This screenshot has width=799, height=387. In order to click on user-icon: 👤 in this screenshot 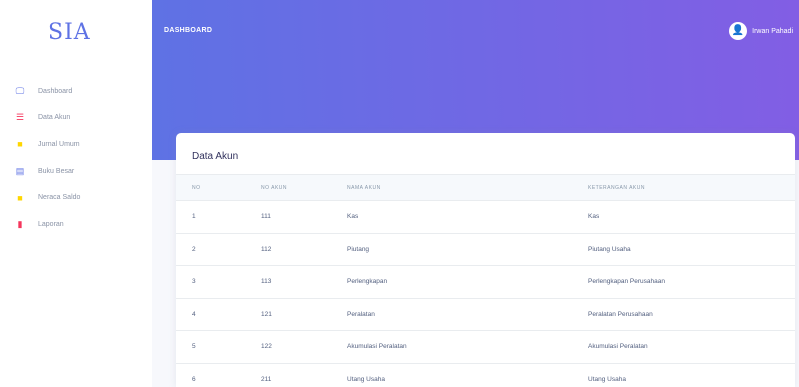, I will do `click(738, 30)`.